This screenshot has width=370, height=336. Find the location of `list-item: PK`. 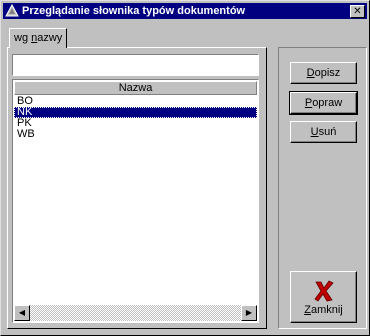

list-item: PK is located at coordinates (135, 123).